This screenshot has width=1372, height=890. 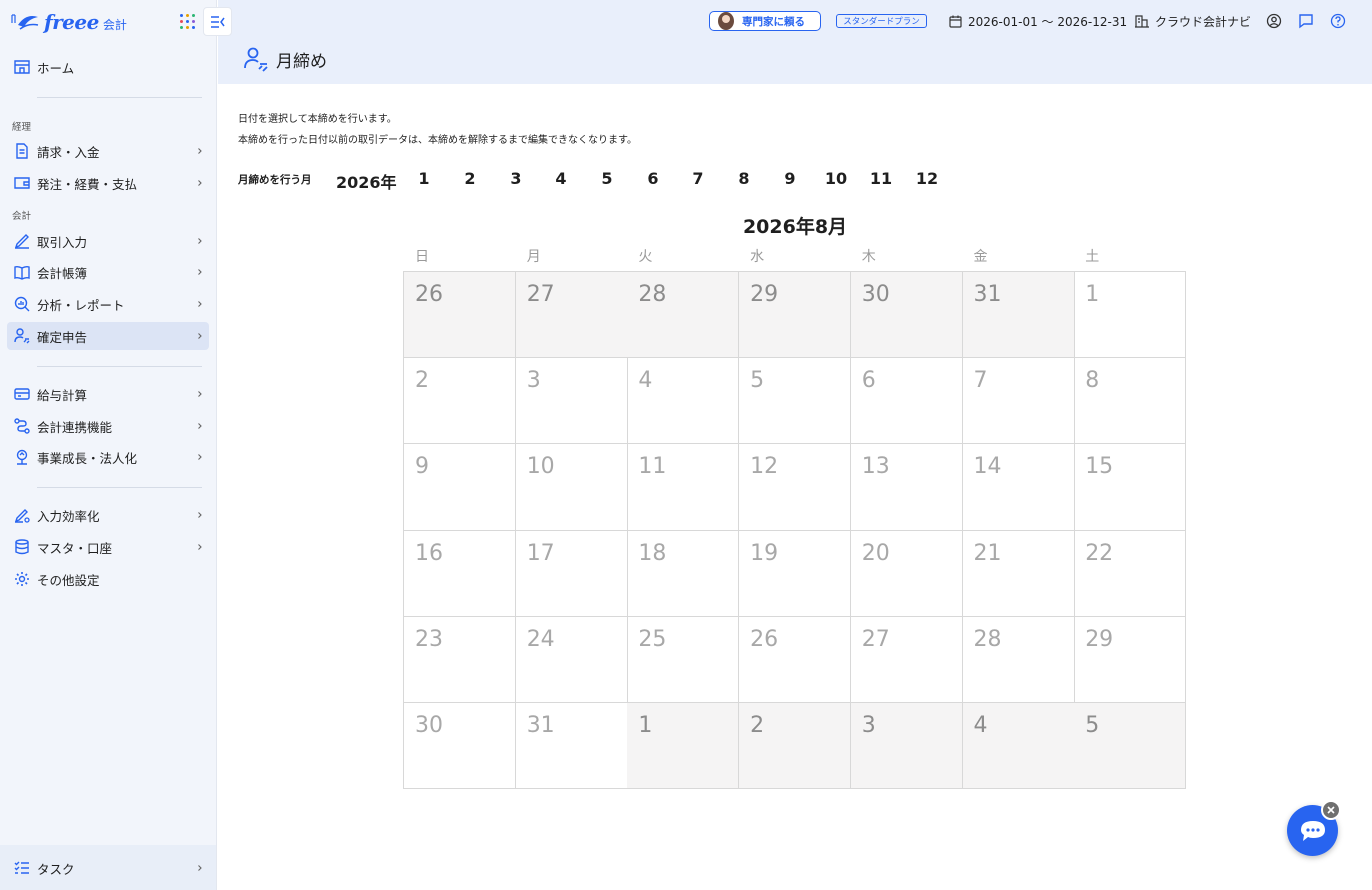 What do you see at coordinates (87, 458) in the screenshot?
I see `sidebar-item-label: 事業成長・法人化` at bounding box center [87, 458].